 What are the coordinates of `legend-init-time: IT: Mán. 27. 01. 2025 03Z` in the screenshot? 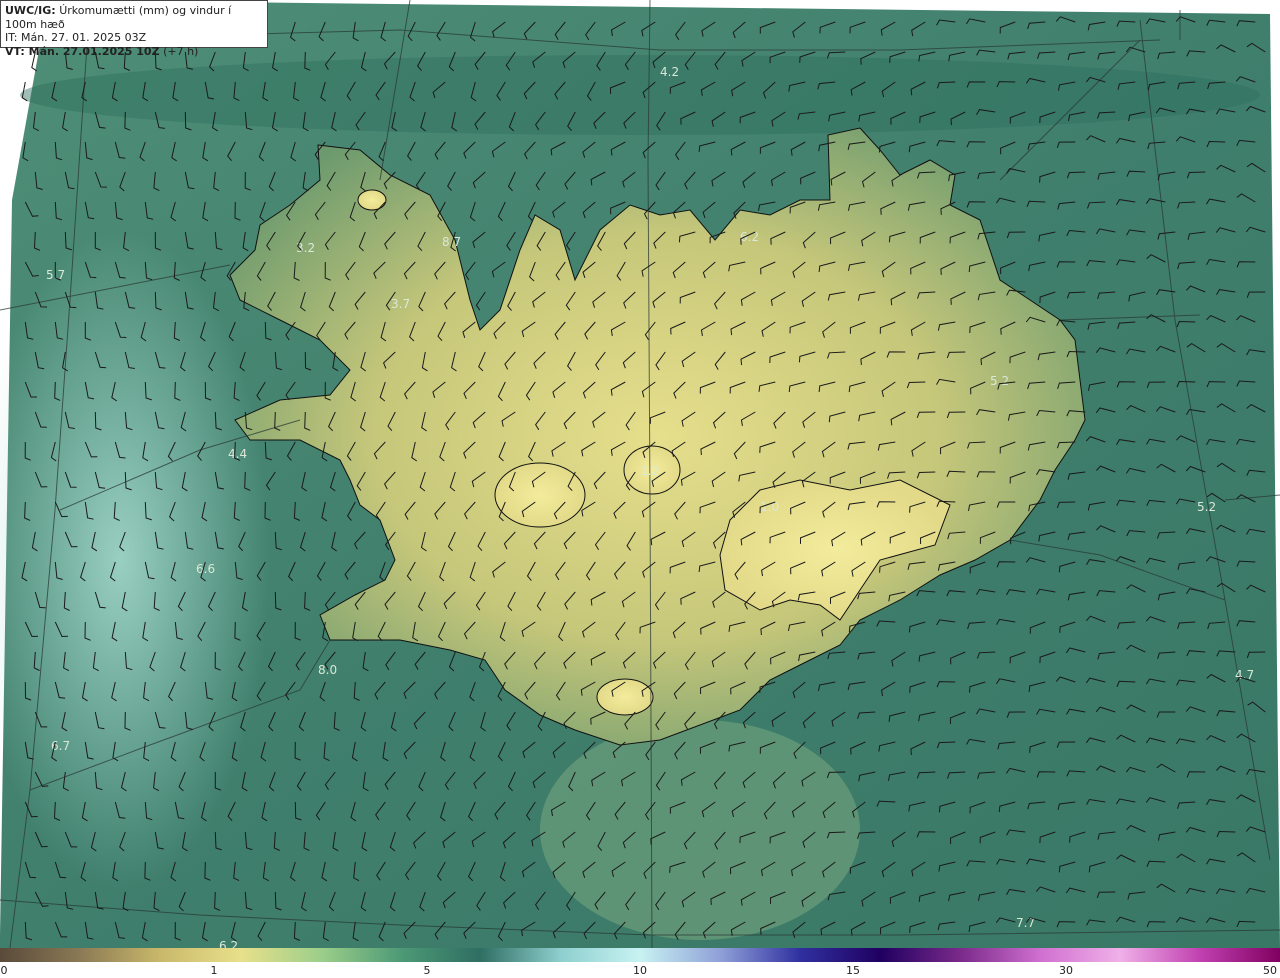 It's located at (76, 37).